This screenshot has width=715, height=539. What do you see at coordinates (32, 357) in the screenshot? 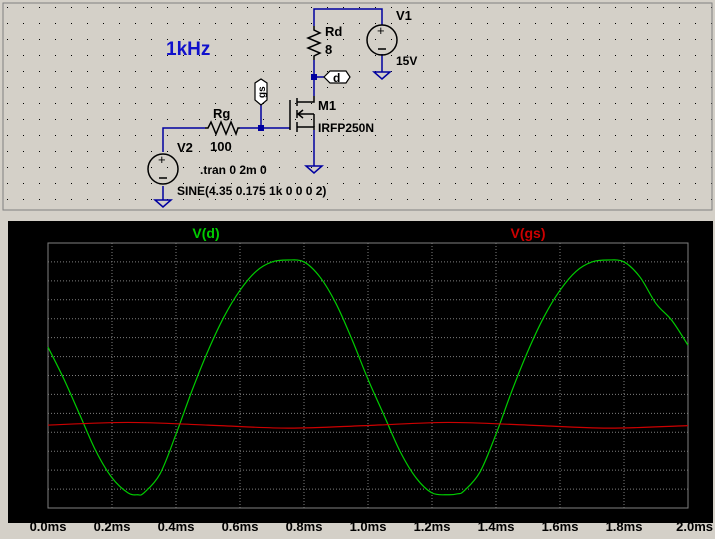
I see `y-tick-label: 8V` at bounding box center [32, 357].